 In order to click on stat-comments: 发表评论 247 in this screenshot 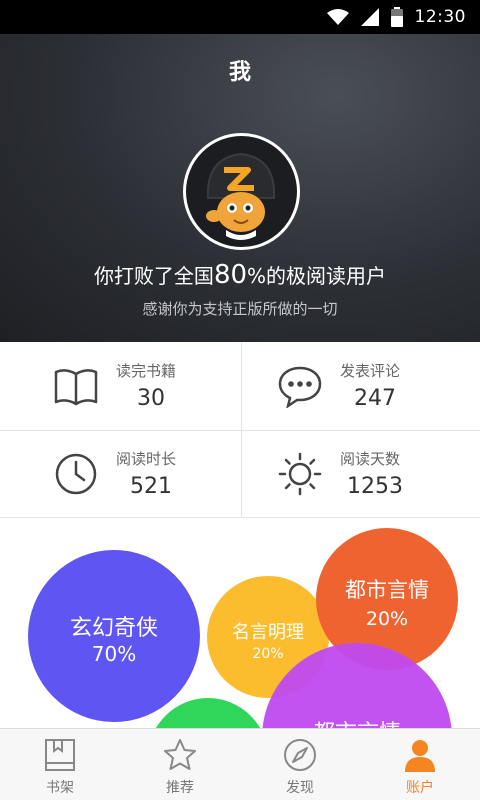, I will do `click(240, 386)`.